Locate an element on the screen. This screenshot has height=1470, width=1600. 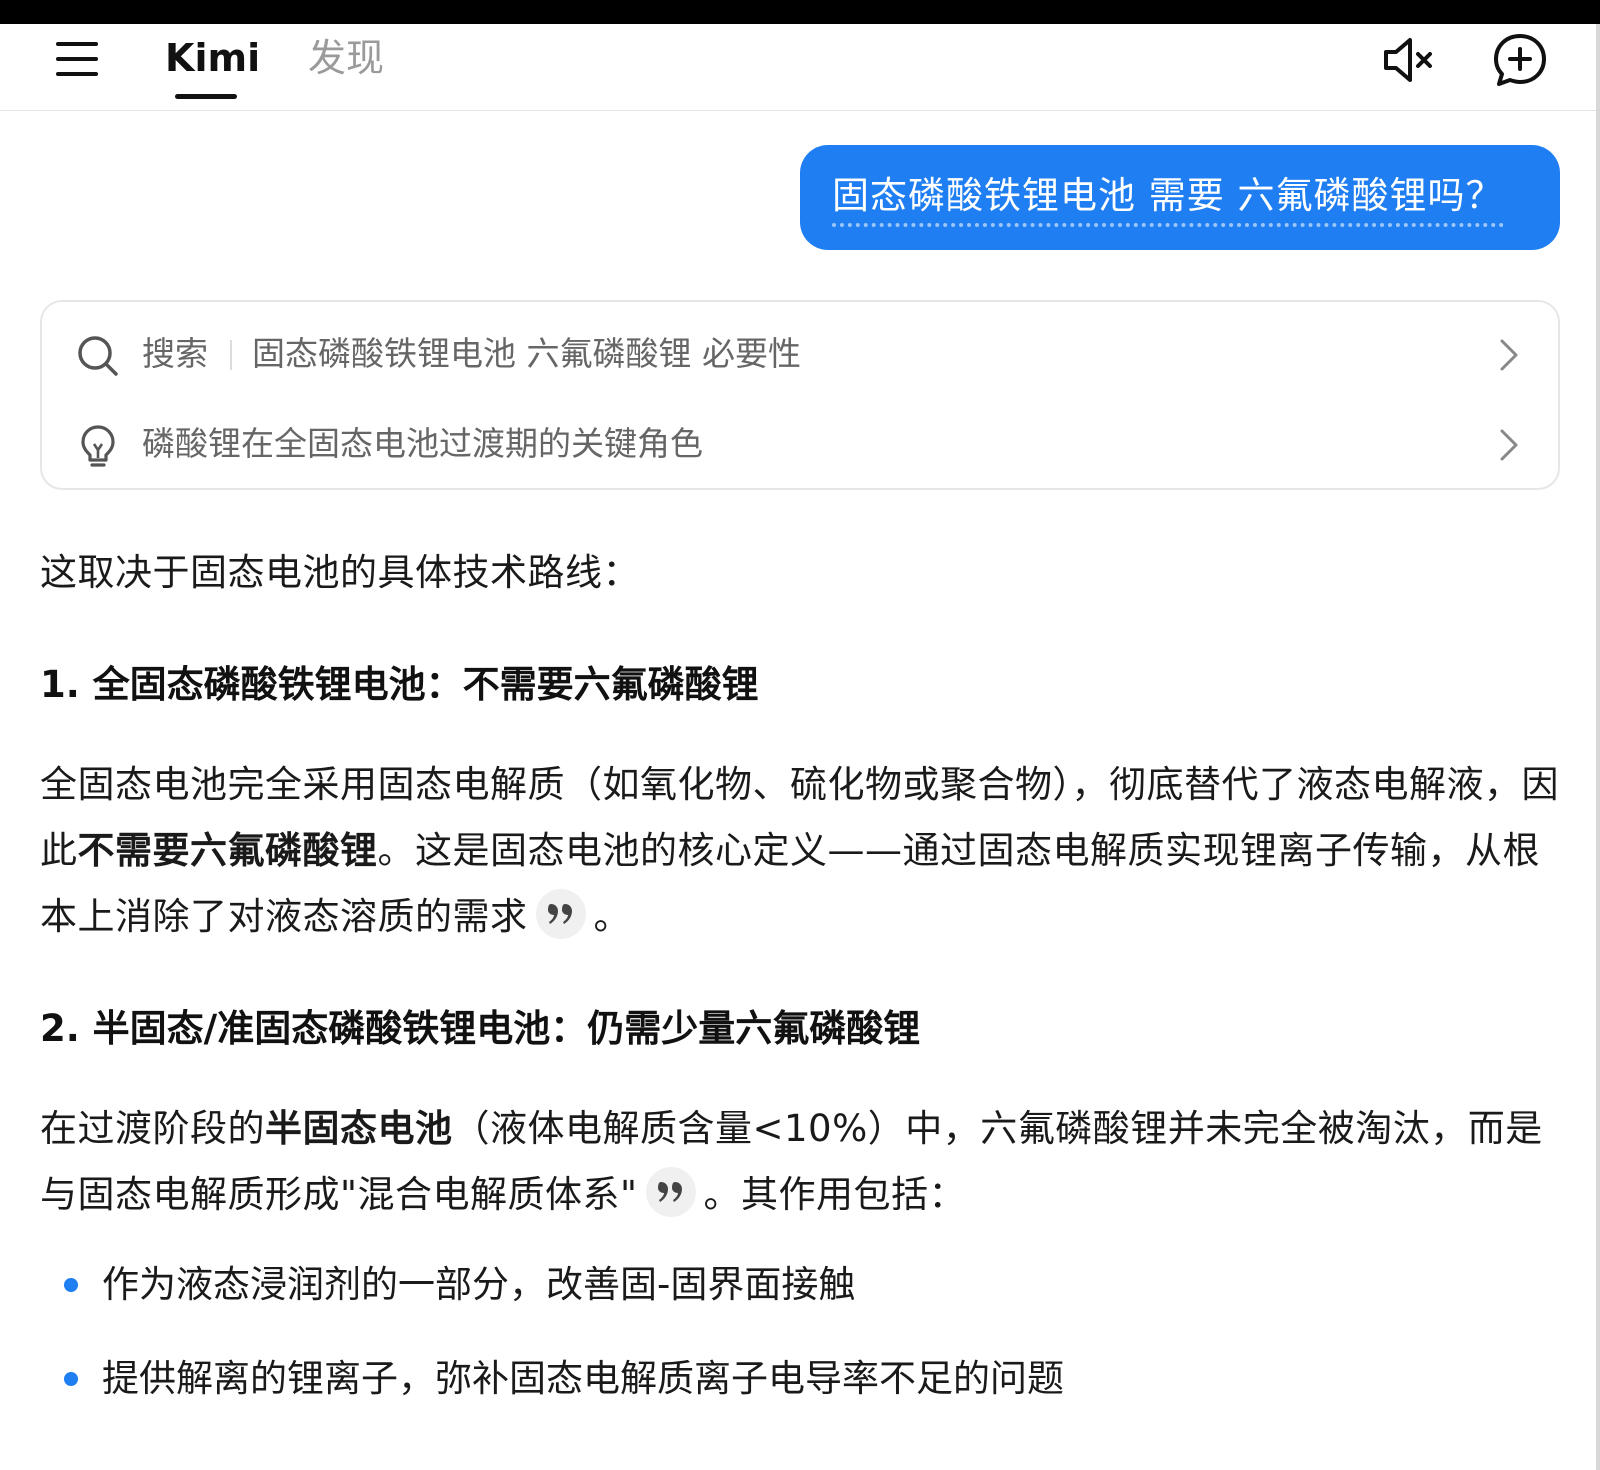
app-header: Kimi 发现 is located at coordinates (800, 67).